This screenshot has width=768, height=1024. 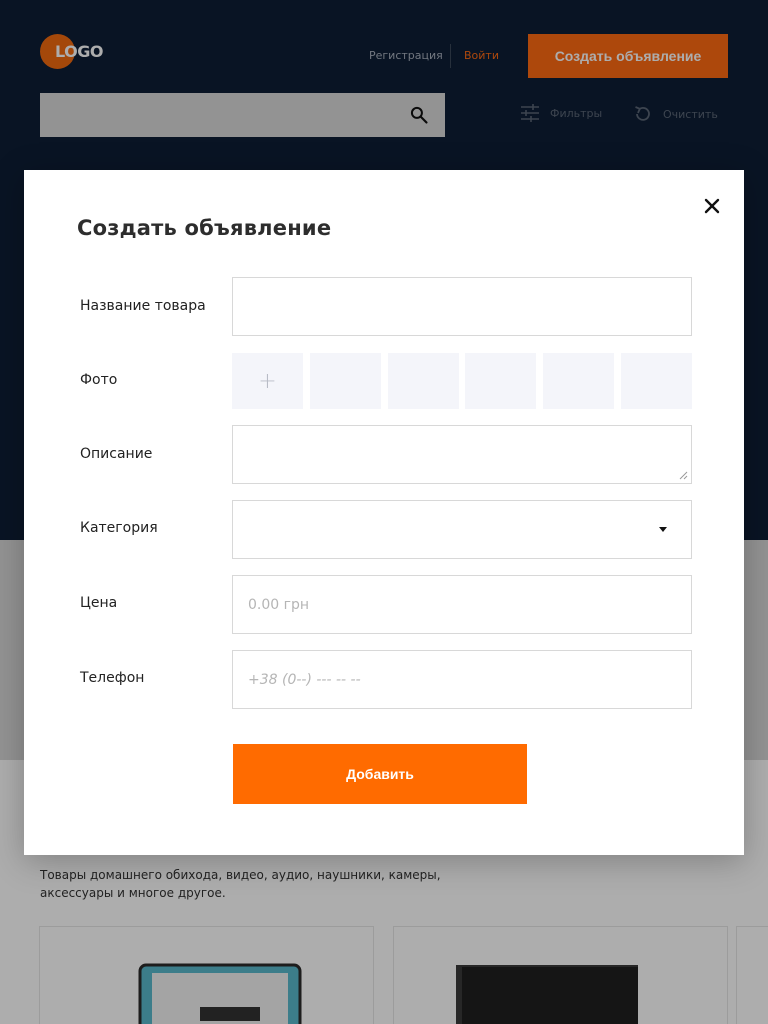 I want to click on phone-label: Телефон, so click(x=112, y=678).